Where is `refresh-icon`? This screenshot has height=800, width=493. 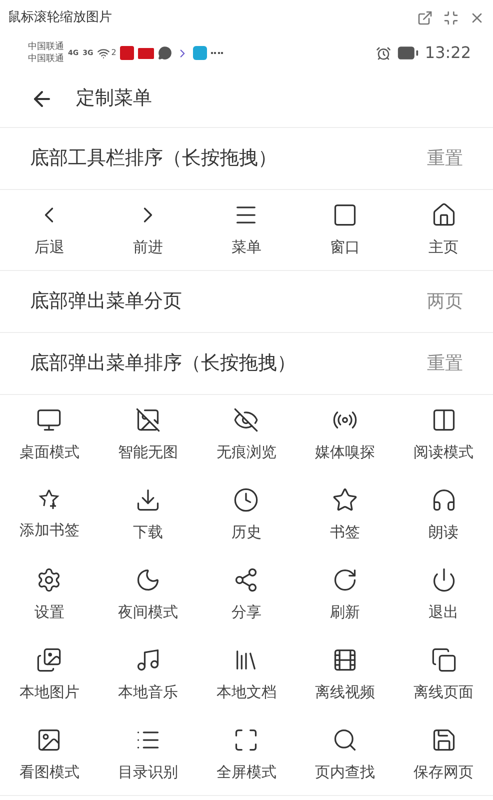 refresh-icon is located at coordinates (345, 580).